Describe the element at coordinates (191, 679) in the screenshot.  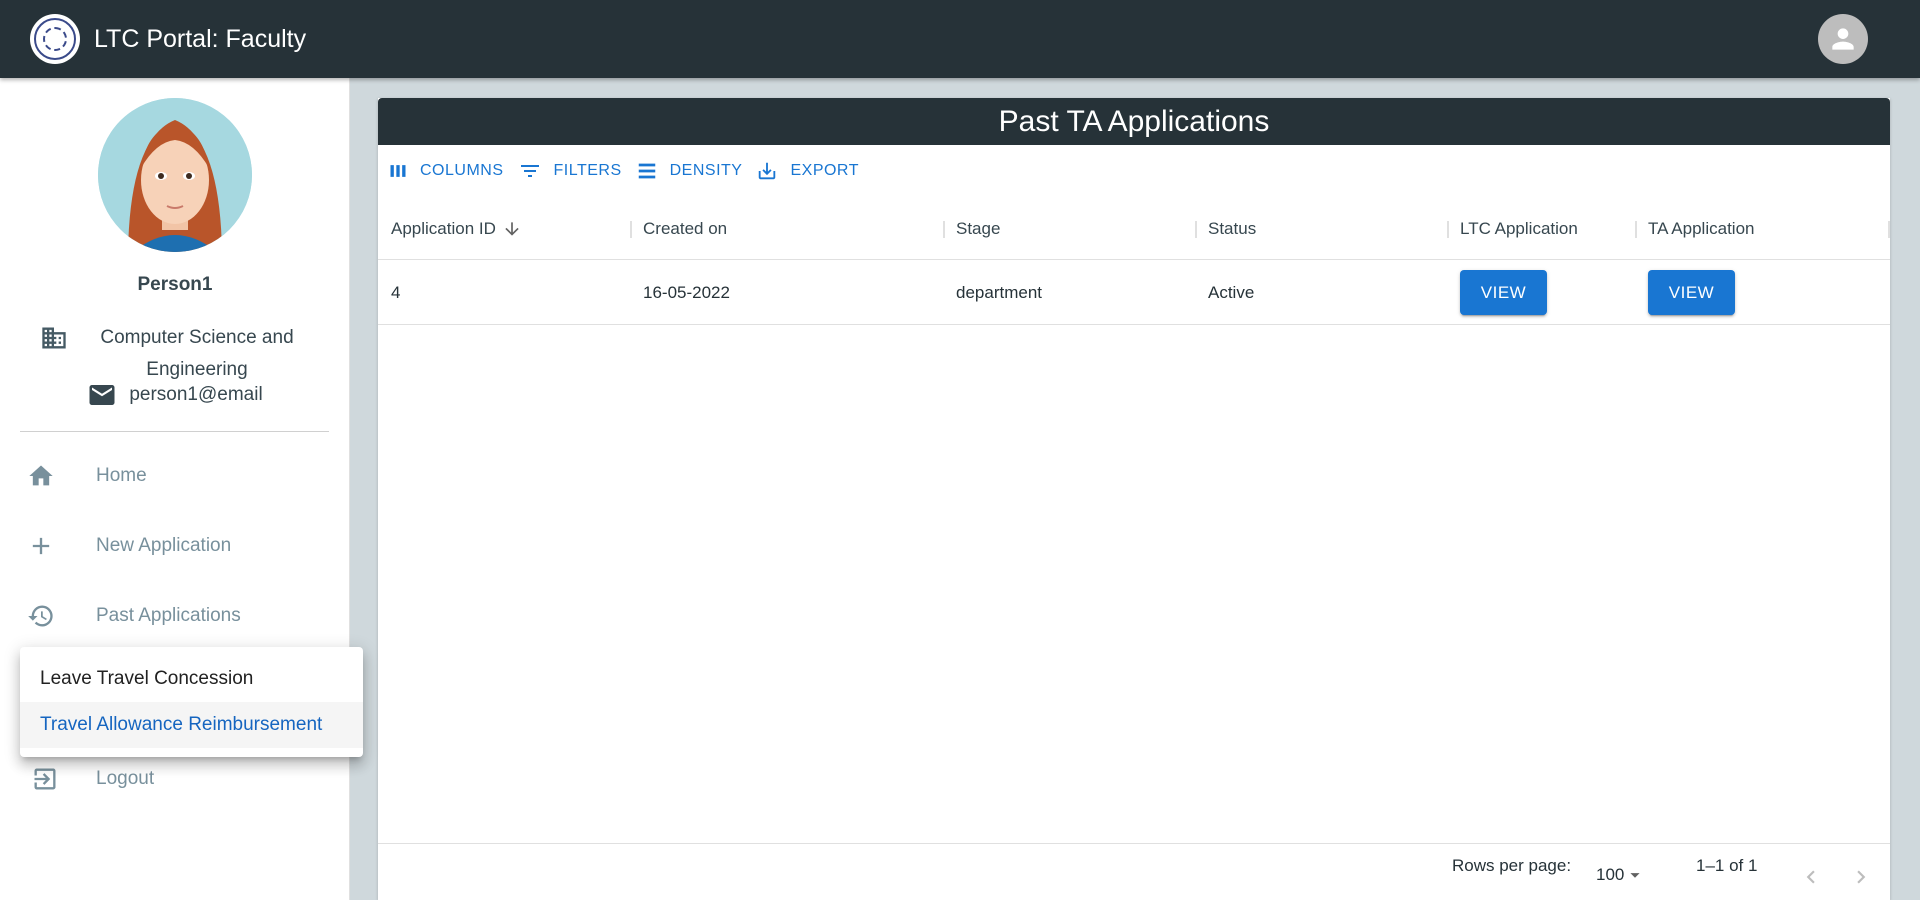
I see `menu-item-leave-travel-concession: Leave Travel Concession` at that location.